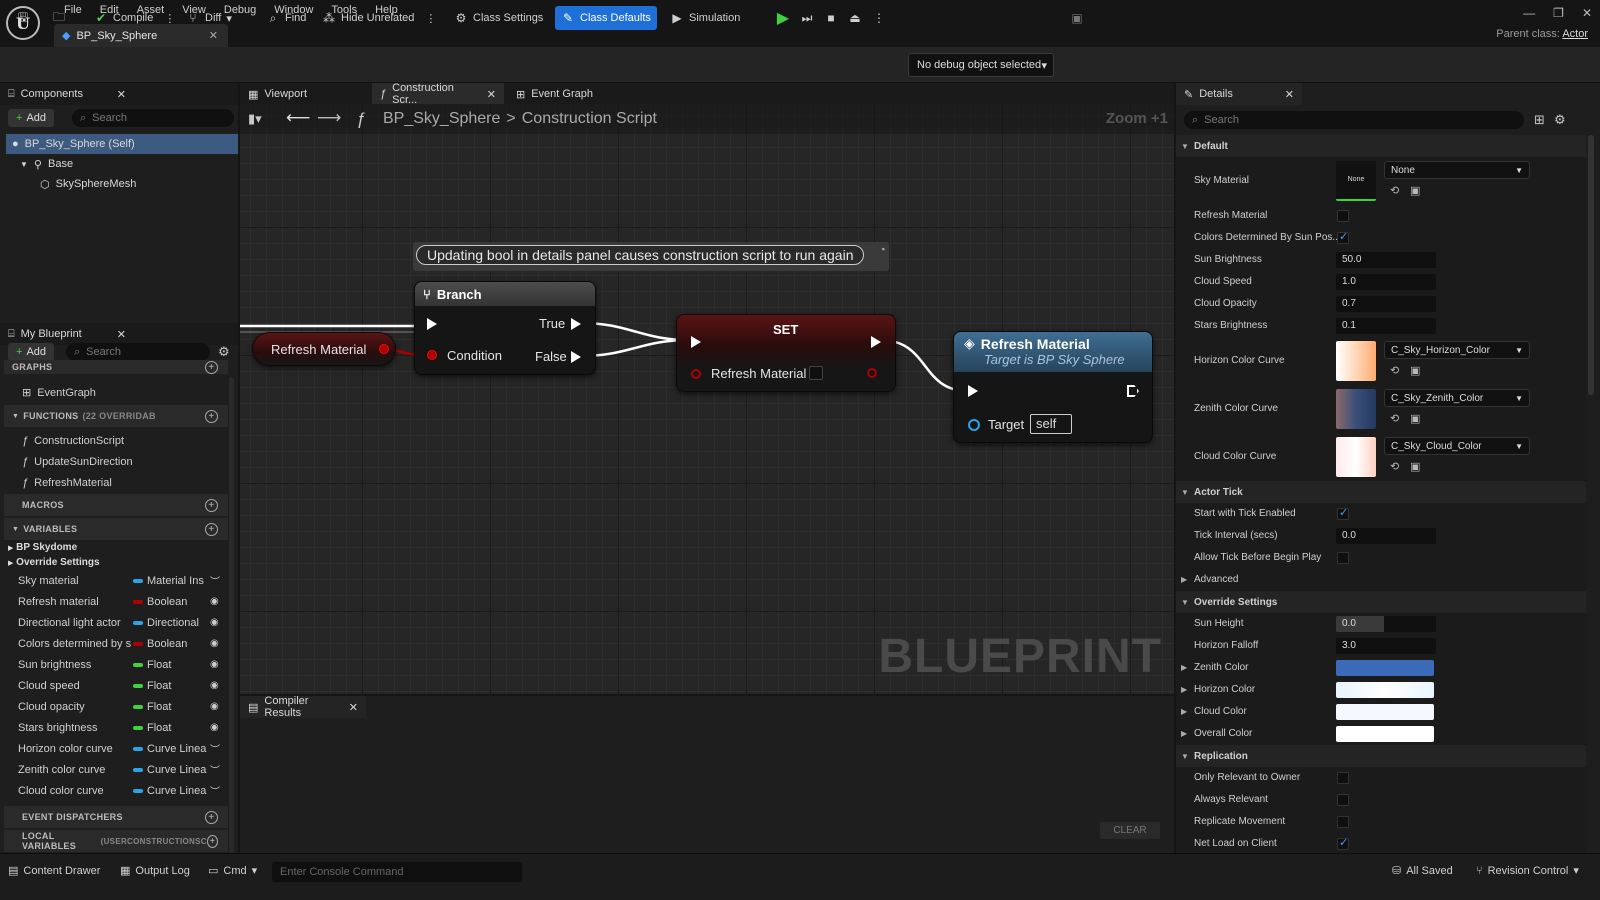  Describe the element at coordinates (974, 425) in the screenshot. I see `target-pin` at that location.